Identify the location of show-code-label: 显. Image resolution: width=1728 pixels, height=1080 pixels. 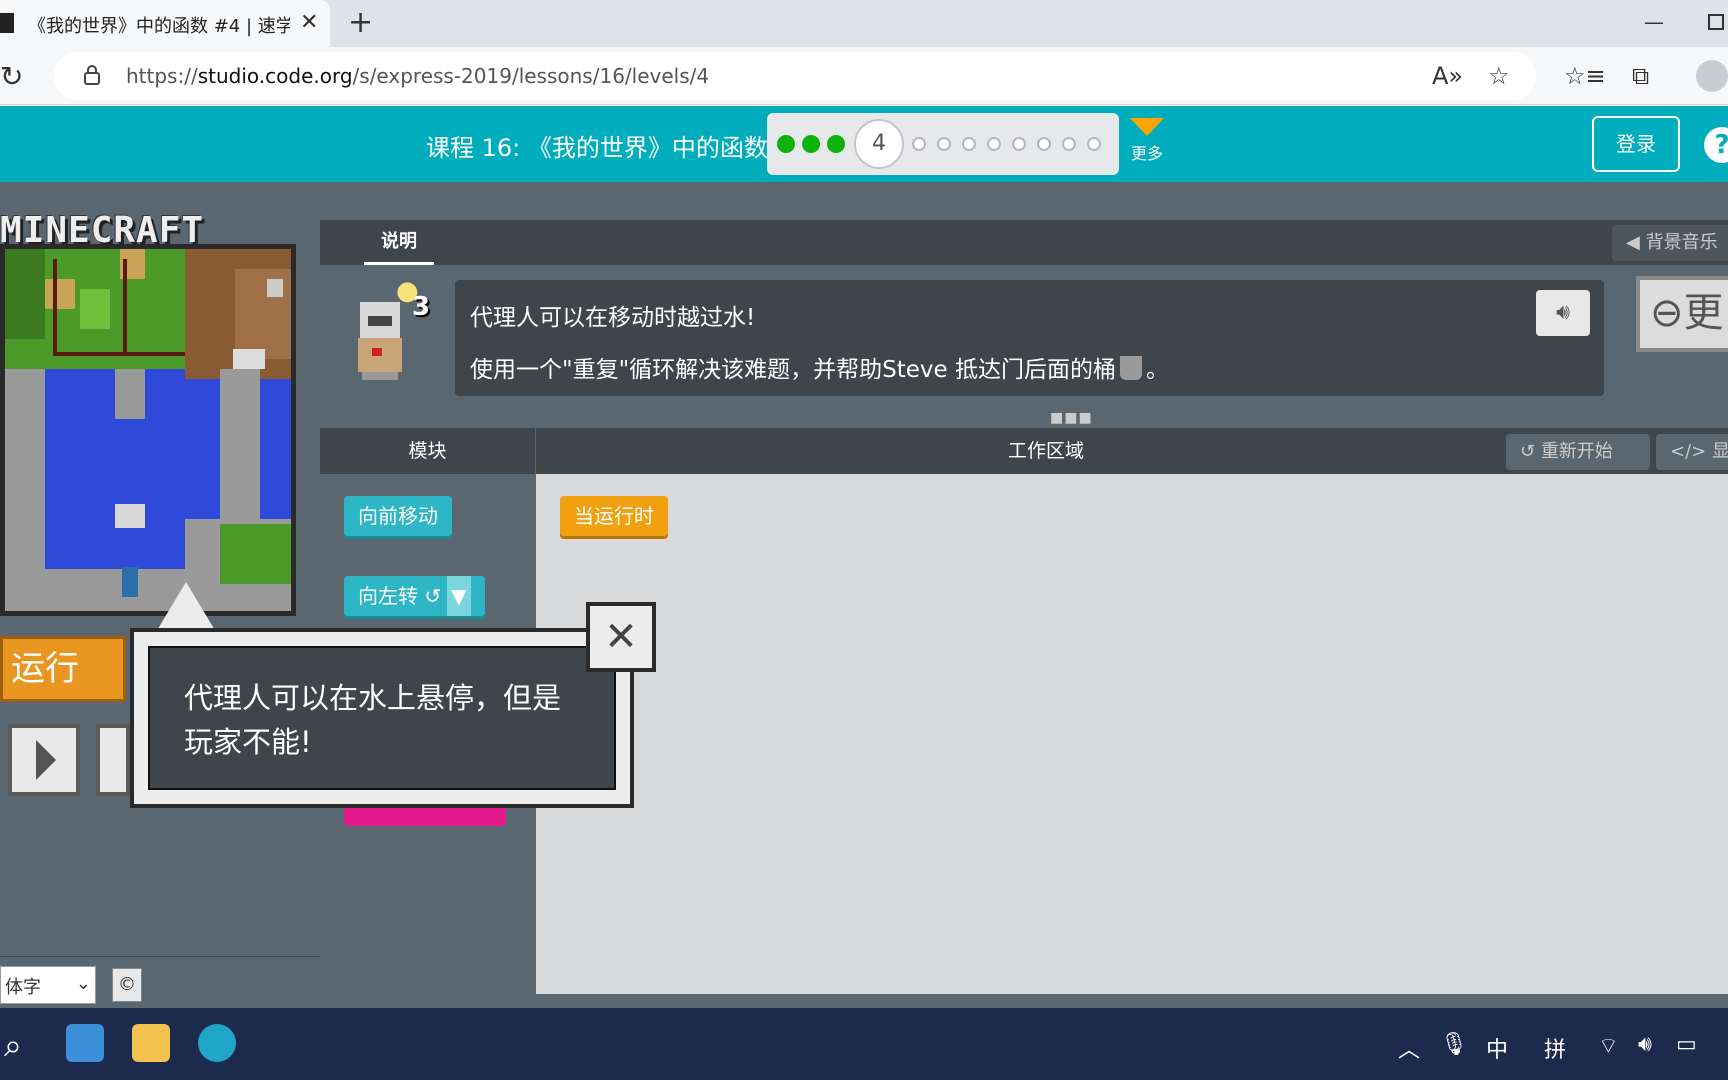
(1719, 451).